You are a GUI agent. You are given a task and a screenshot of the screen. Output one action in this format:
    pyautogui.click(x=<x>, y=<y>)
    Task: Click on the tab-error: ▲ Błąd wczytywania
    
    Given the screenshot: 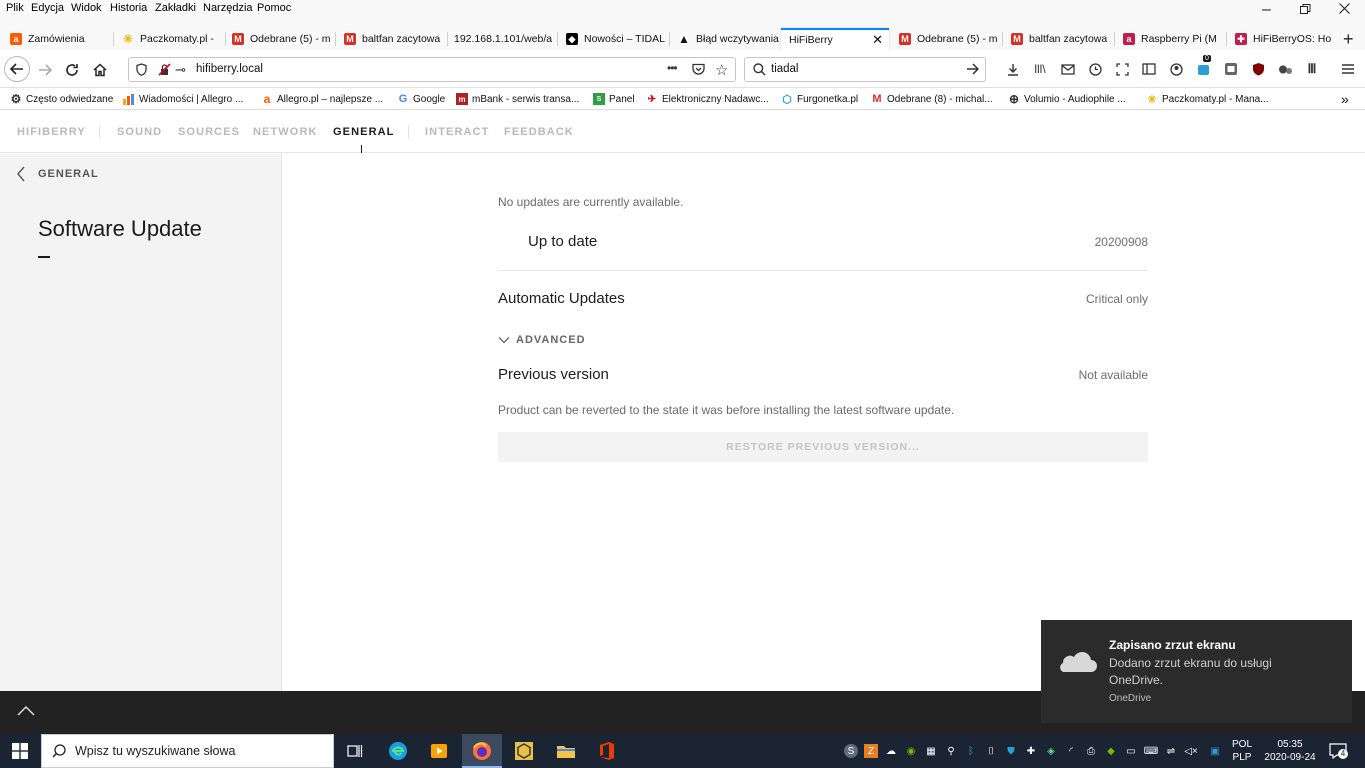 What is the action you would take?
    pyautogui.click(x=726, y=39)
    